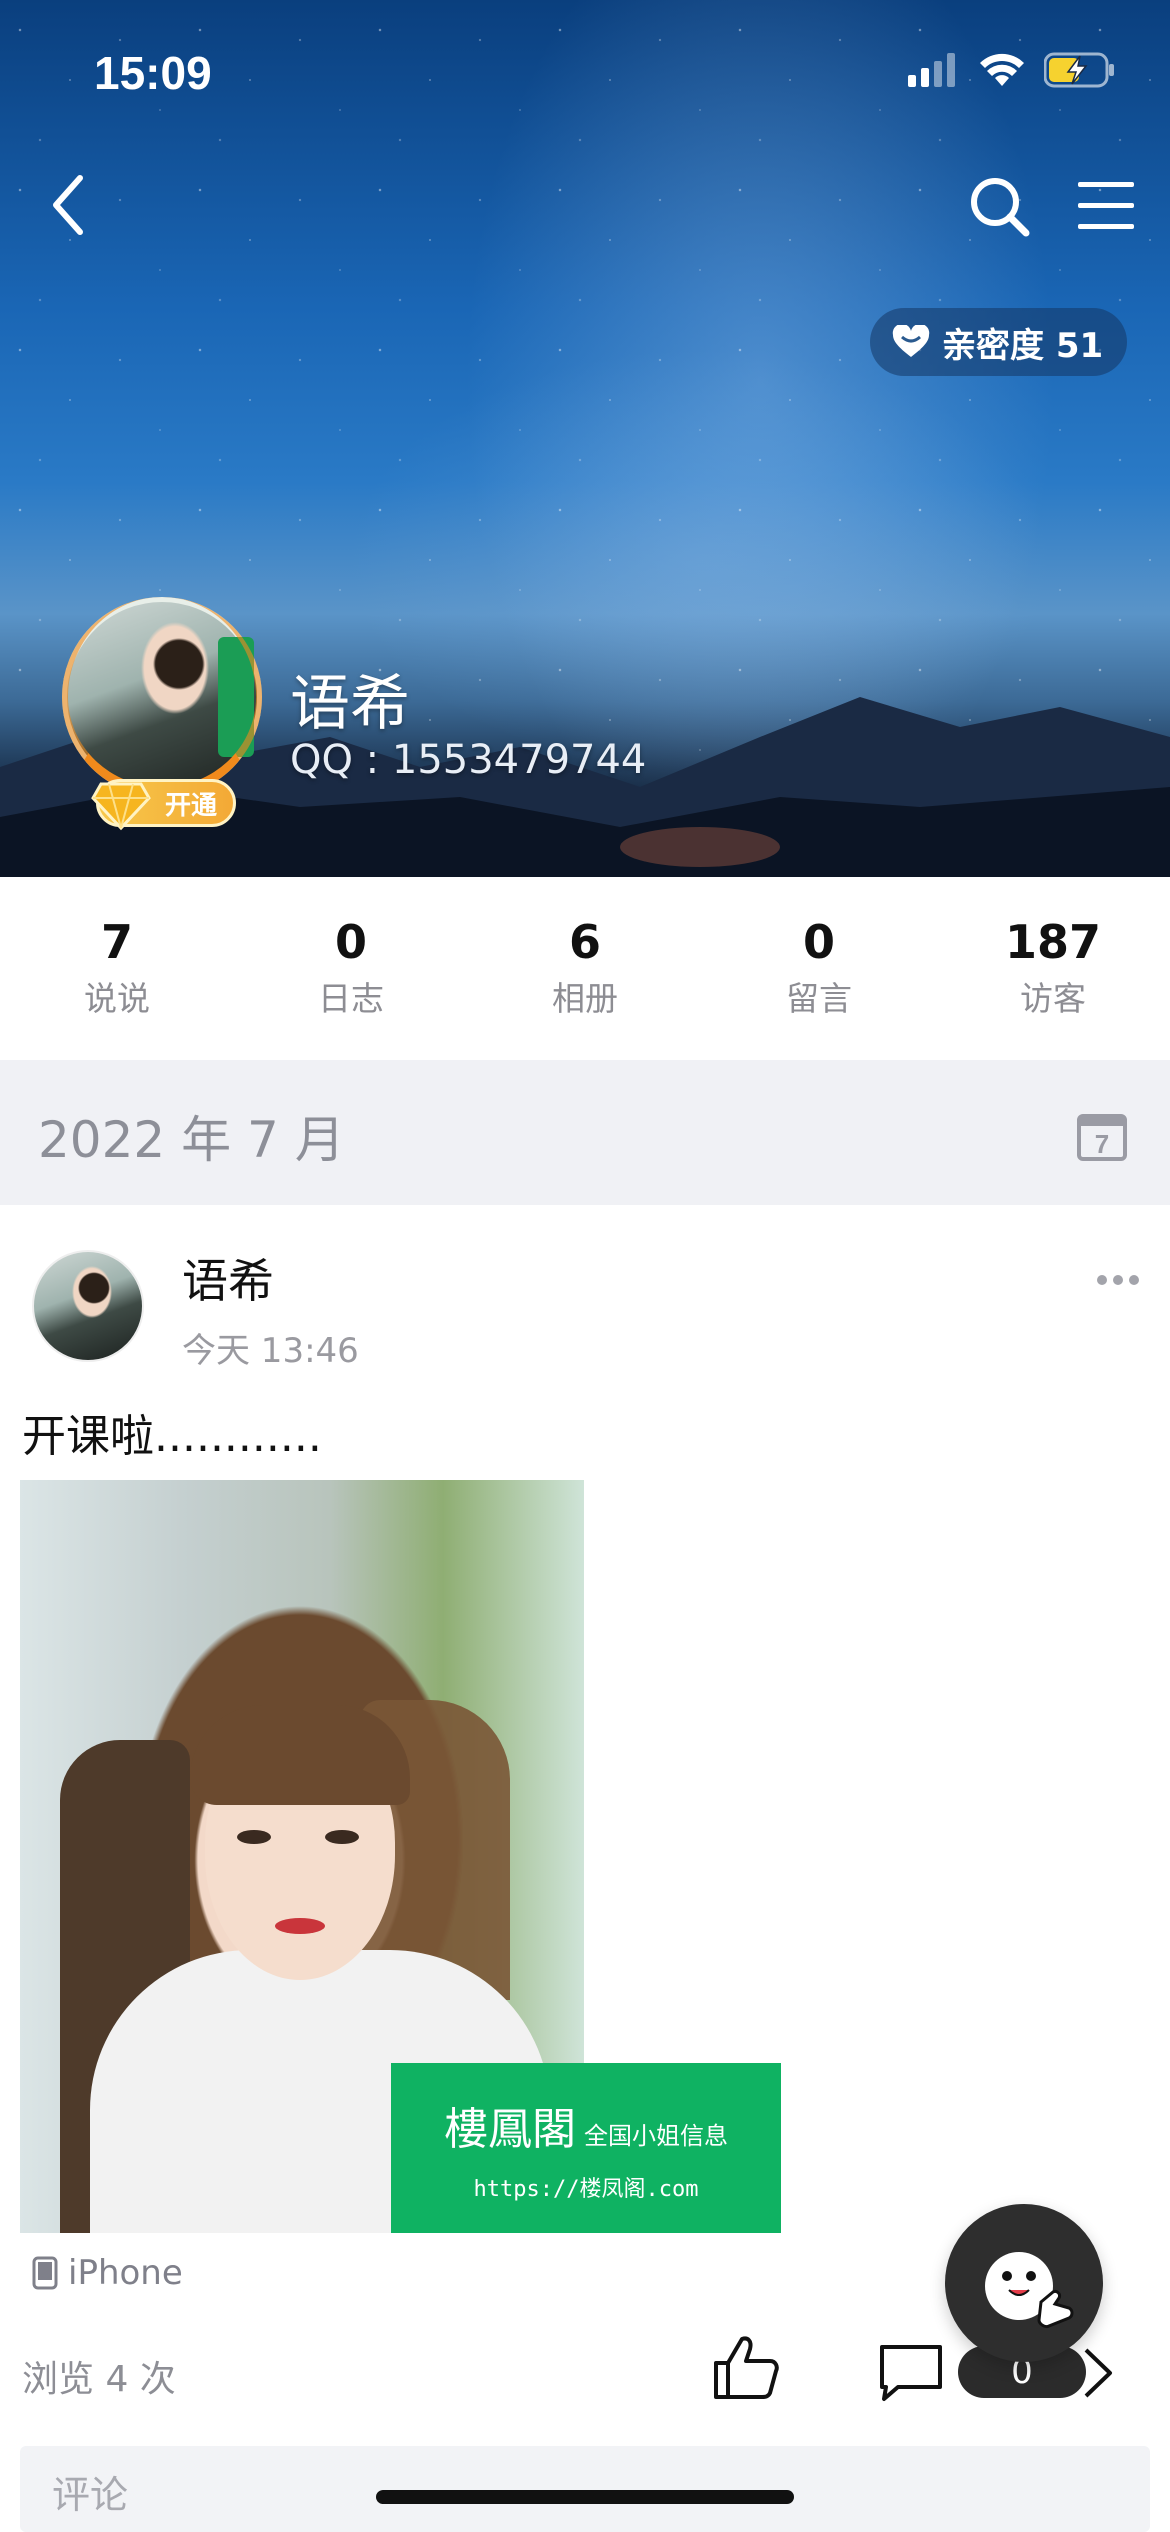 The height and width of the screenshot is (2532, 1170). I want to click on floating-assistant-button, so click(1024, 2283).